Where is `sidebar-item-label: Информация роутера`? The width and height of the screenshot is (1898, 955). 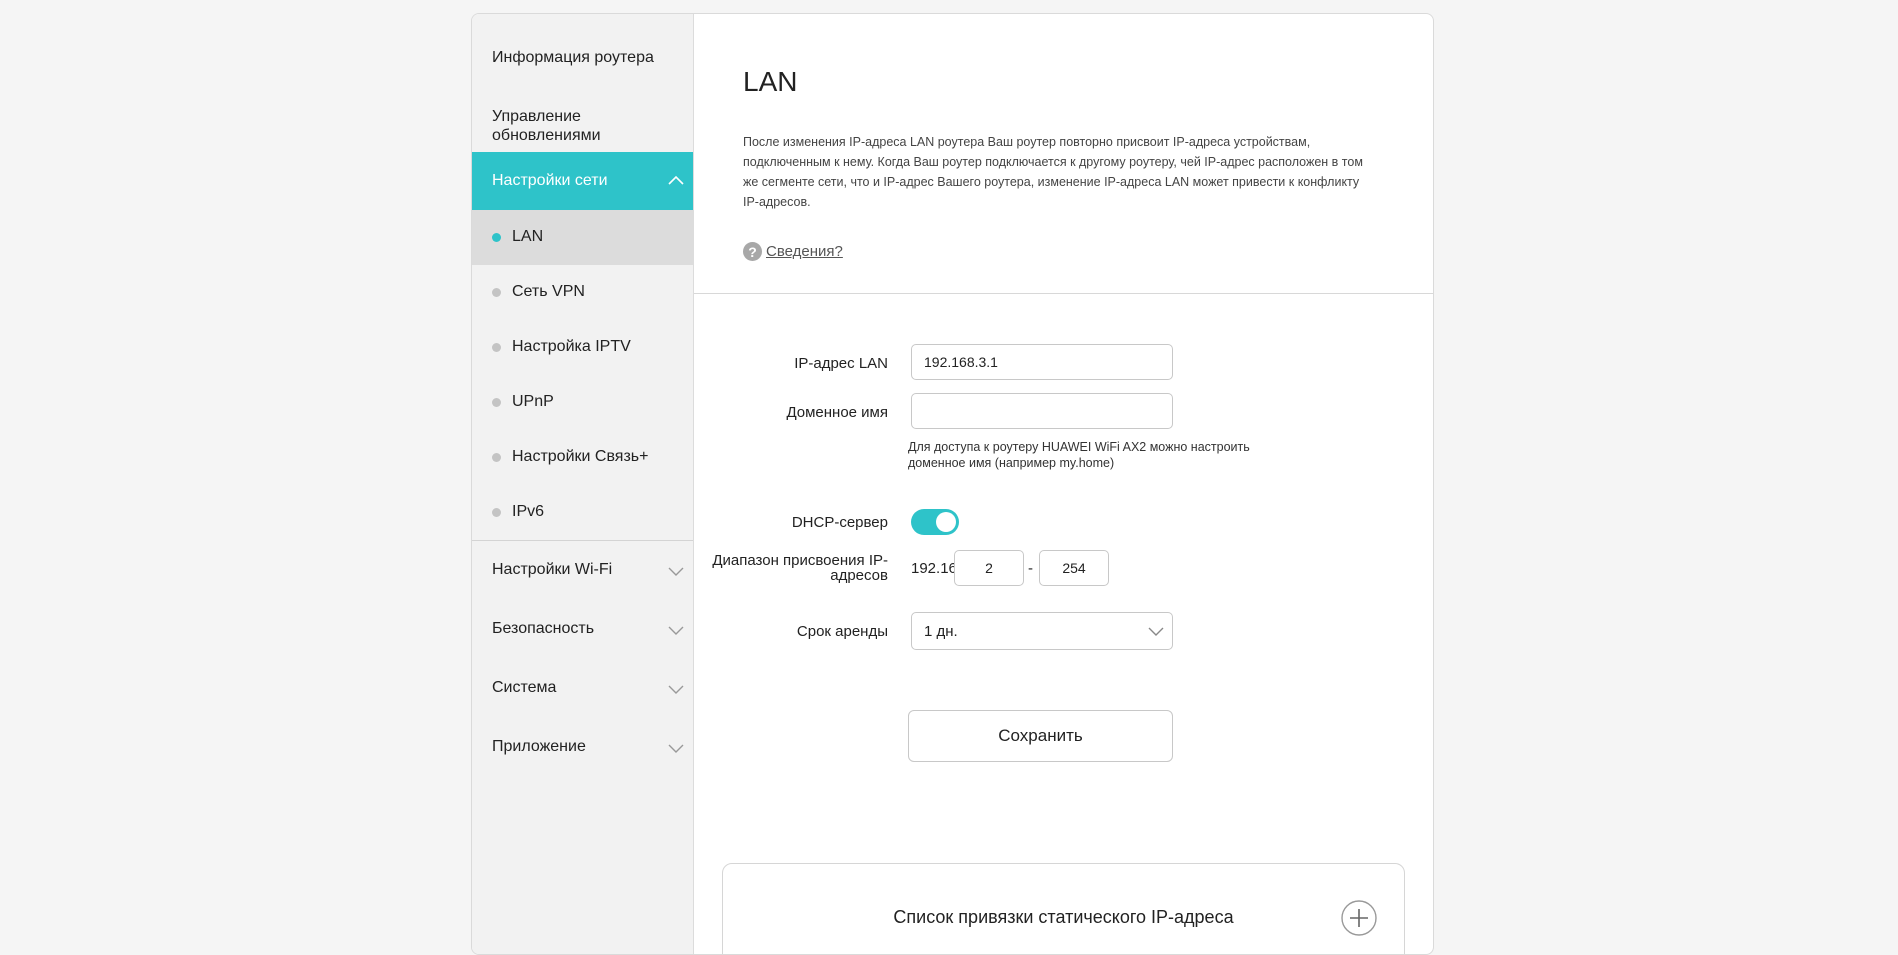 sidebar-item-label: Информация роутера is located at coordinates (573, 57).